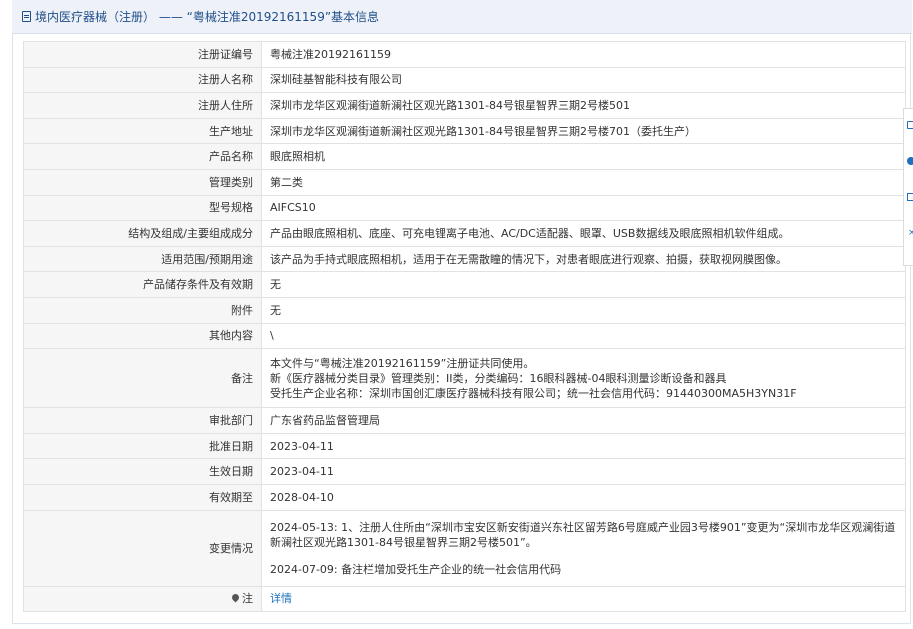 This screenshot has height=629, width=913. Describe the element at coordinates (583, 156) in the screenshot. I see `row-value: 眼底照相机` at that location.